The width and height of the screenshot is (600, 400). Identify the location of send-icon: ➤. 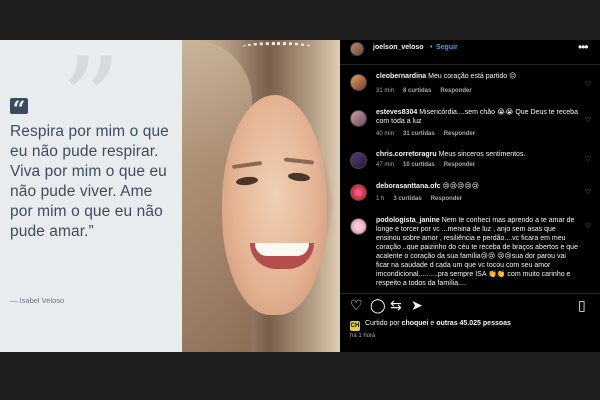
(417, 305).